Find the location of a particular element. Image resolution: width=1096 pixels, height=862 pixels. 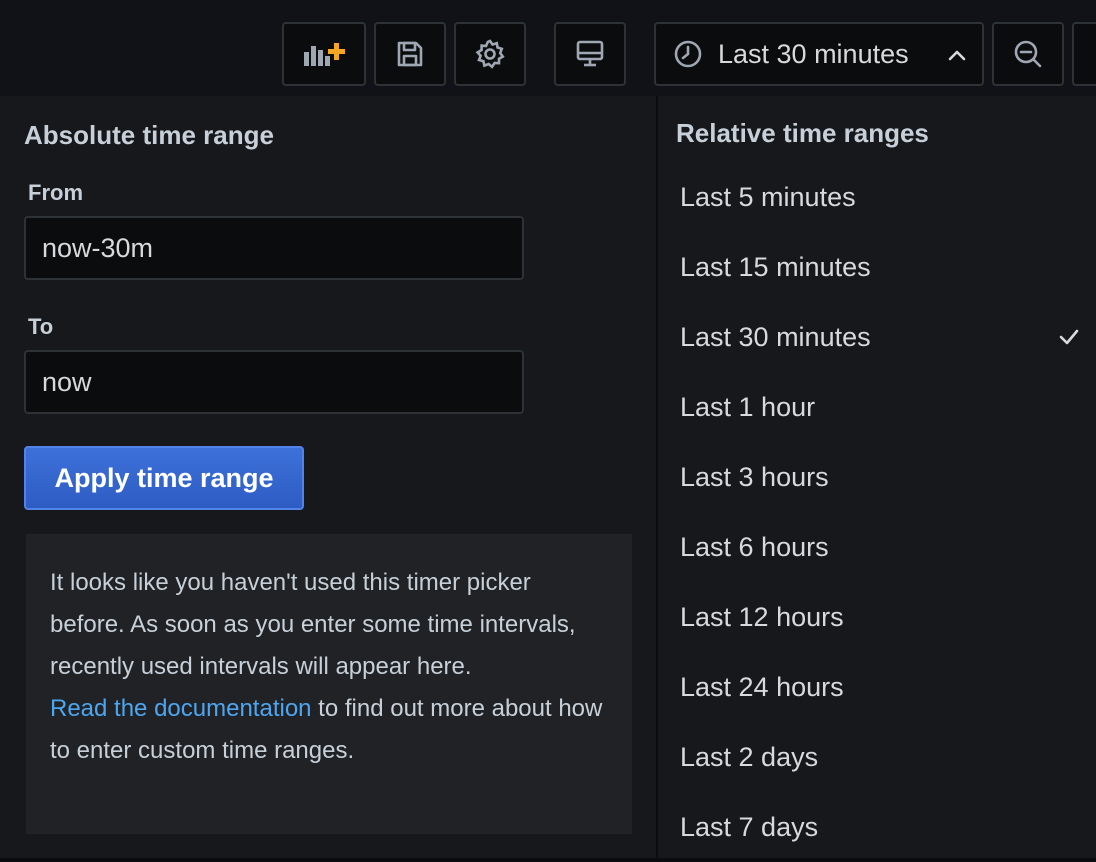

zoom-out-icon is located at coordinates (1028, 54).